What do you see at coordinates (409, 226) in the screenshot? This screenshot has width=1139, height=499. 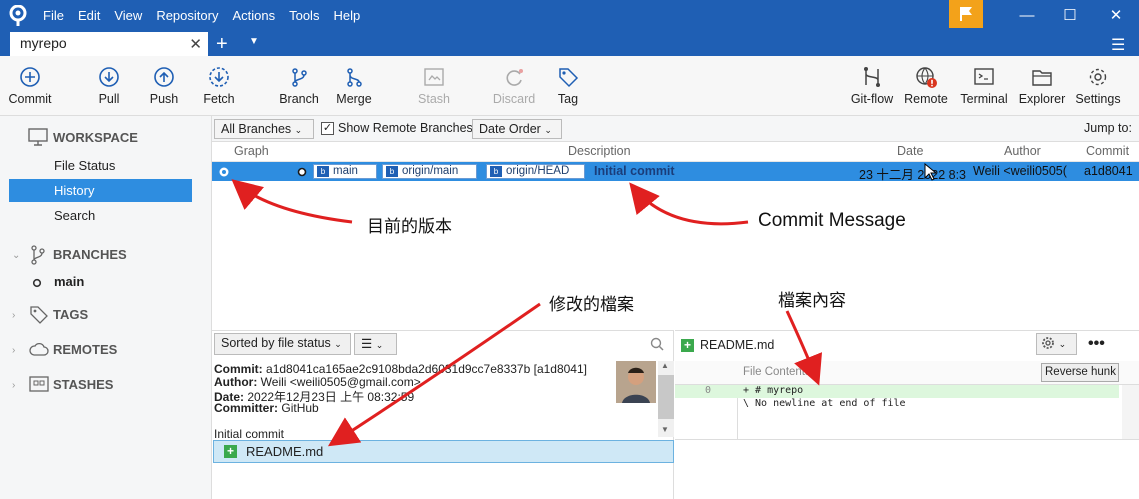 I see `annotation-current-version: 目前的版本` at bounding box center [409, 226].